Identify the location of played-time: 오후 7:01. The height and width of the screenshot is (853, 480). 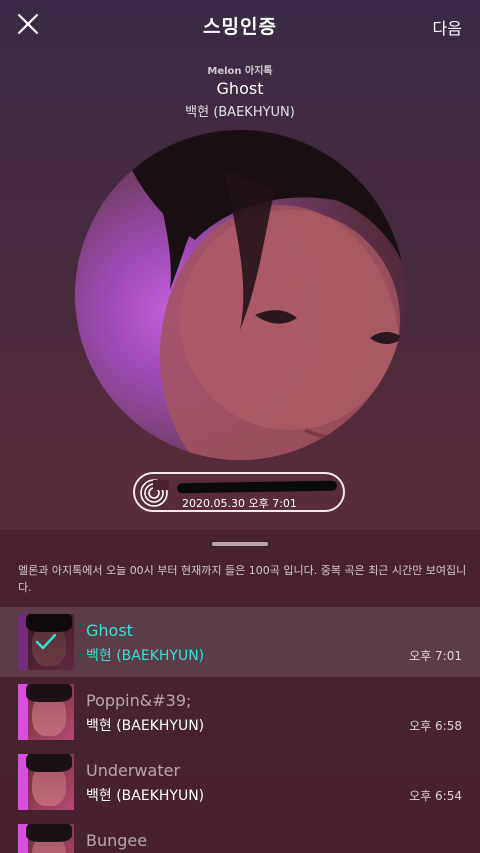
(435, 656).